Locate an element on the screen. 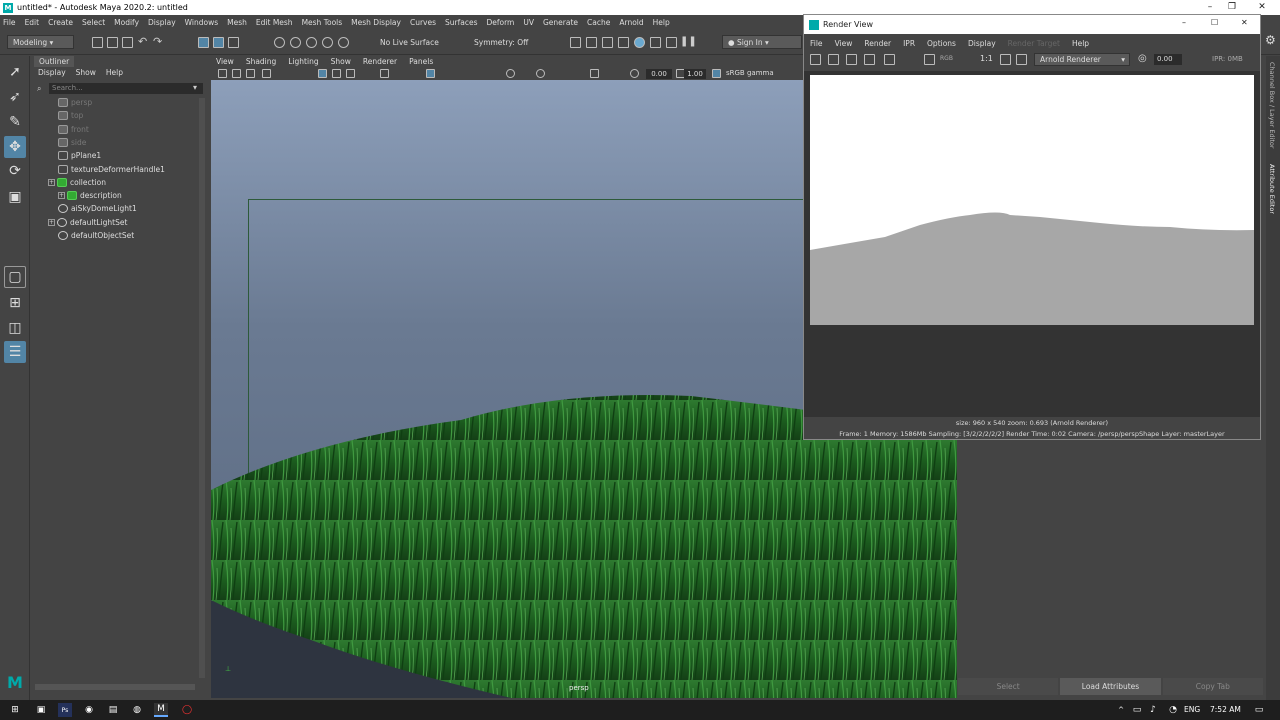 Image resolution: width=1280 pixels, height=720 pixels. render-menu-options: Options is located at coordinates (941, 43).